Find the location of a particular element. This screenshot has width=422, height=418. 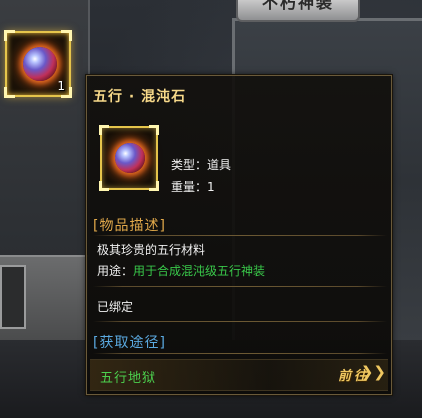

usage-line: 用途：用于合成混沌级五行神装 is located at coordinates (181, 270).